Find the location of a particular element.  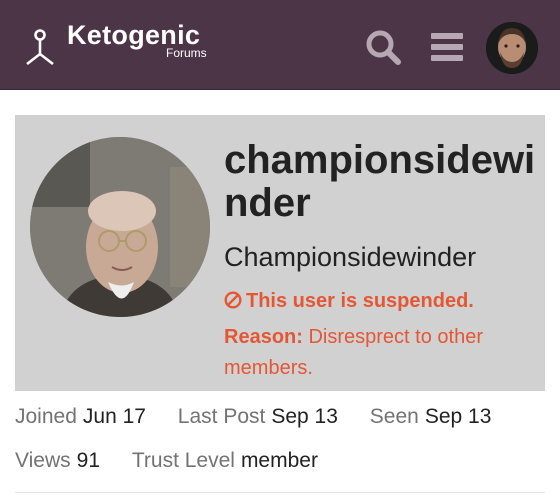

stat-trust-level: Trust Level member is located at coordinates (225, 461).